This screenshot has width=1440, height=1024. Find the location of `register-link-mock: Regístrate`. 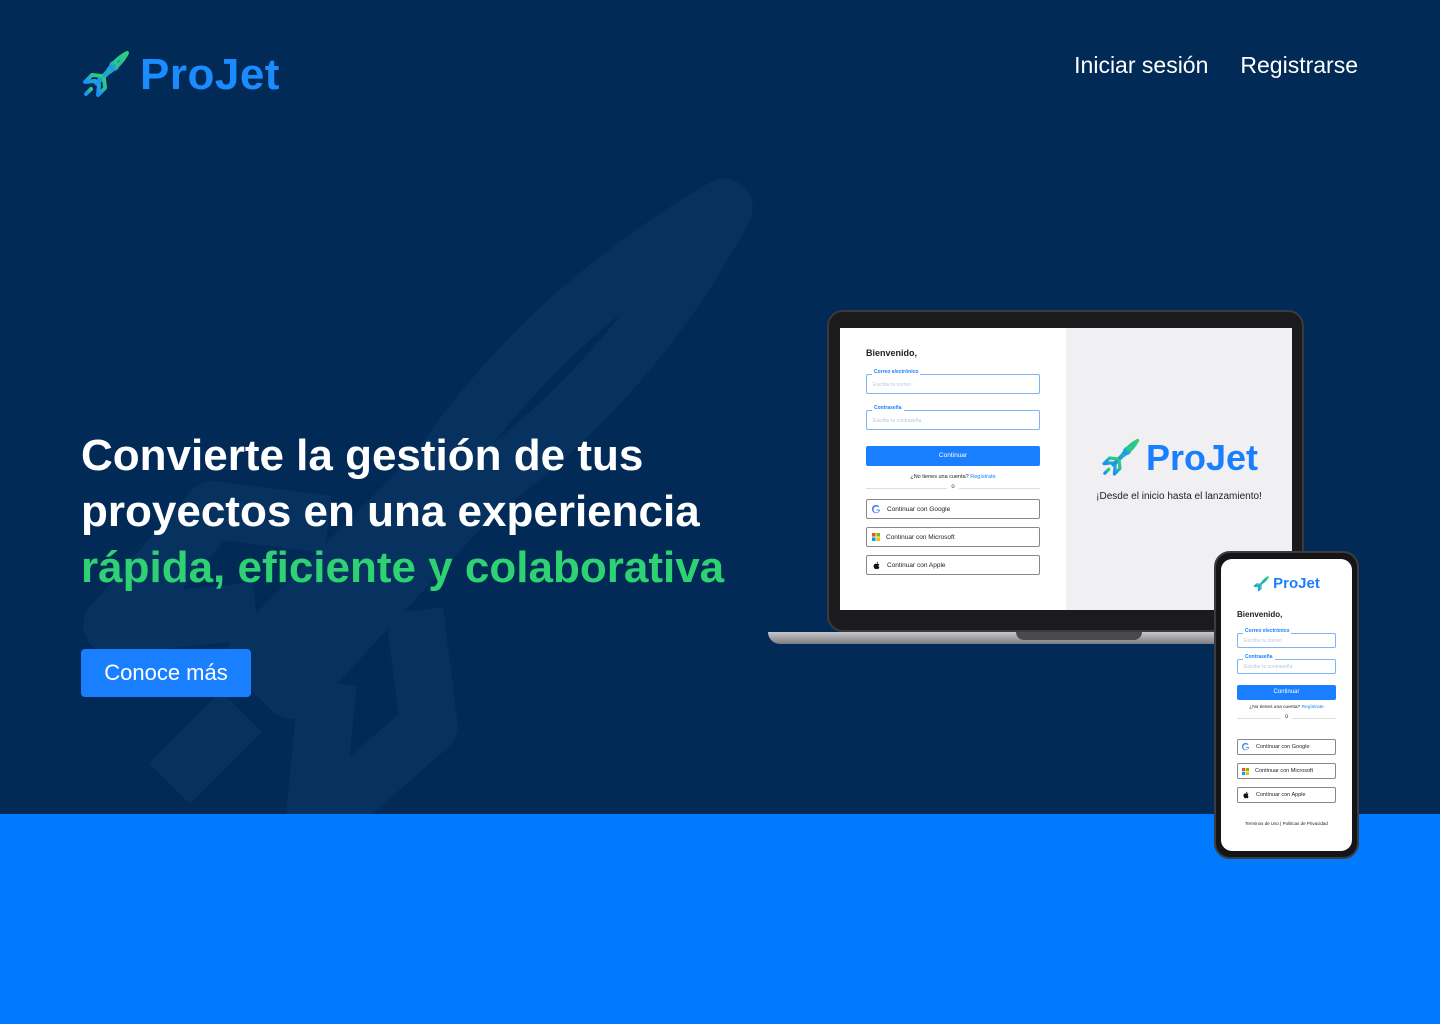

register-link-mock: Regístrate is located at coordinates (983, 477).